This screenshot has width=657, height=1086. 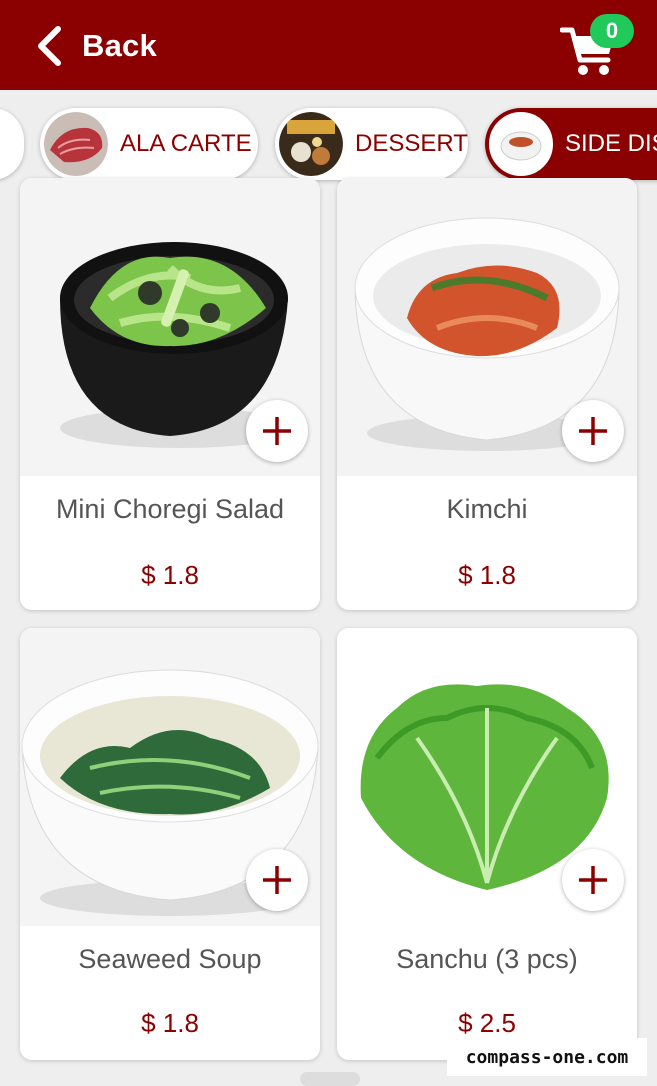 I want to click on ala-carte-thumbnail, so click(x=76, y=144).